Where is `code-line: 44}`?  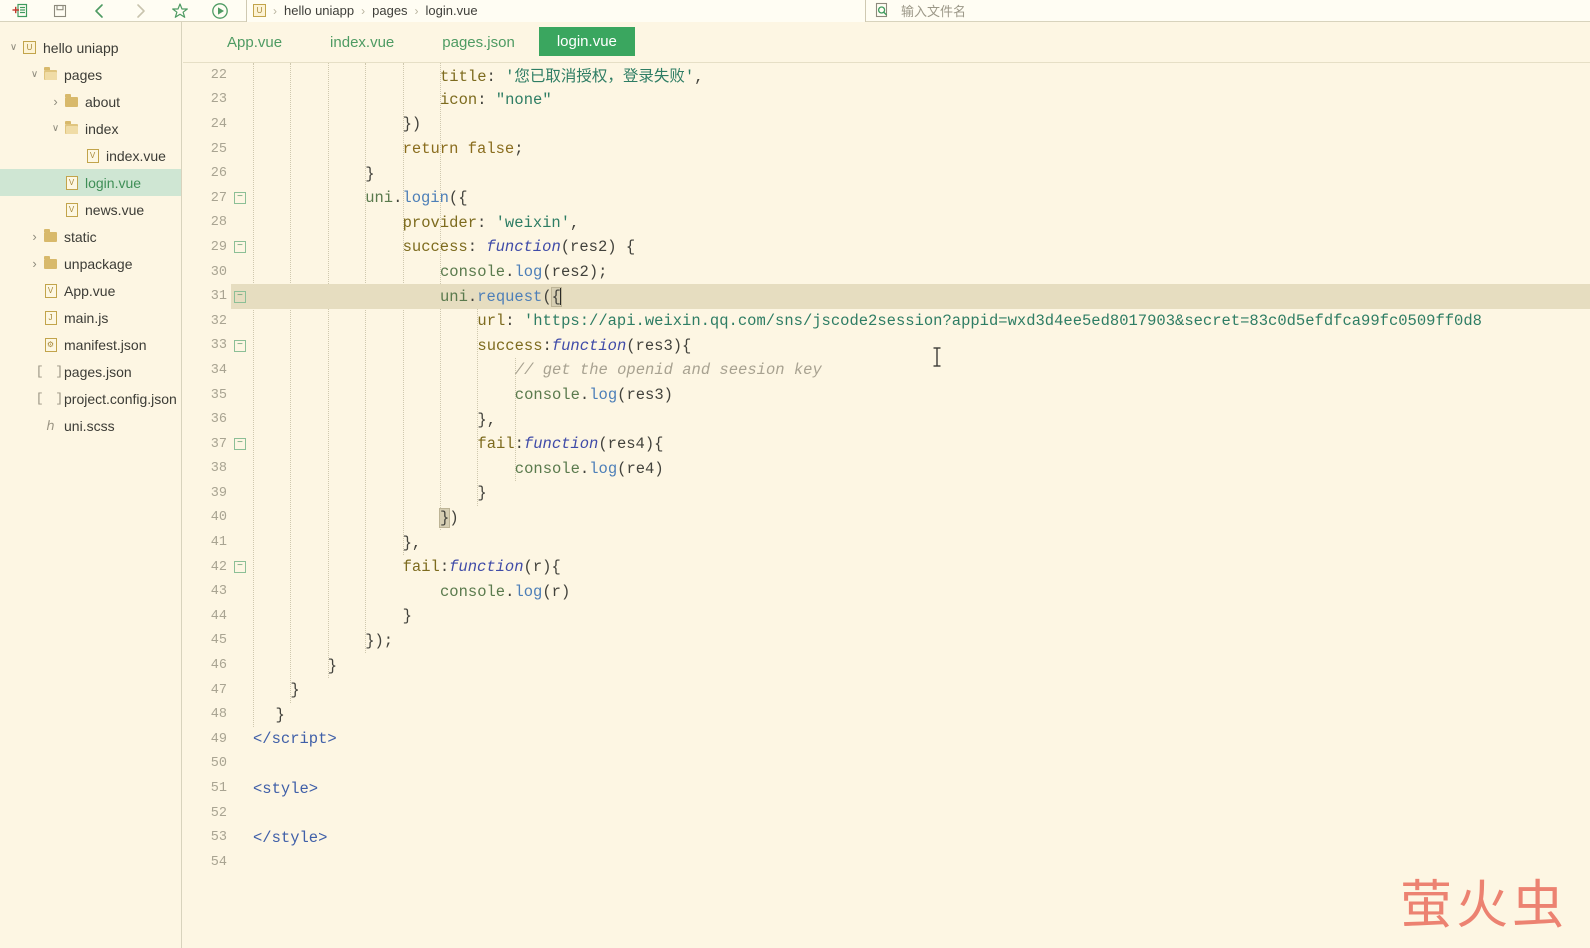 code-line: 44} is located at coordinates (886, 616).